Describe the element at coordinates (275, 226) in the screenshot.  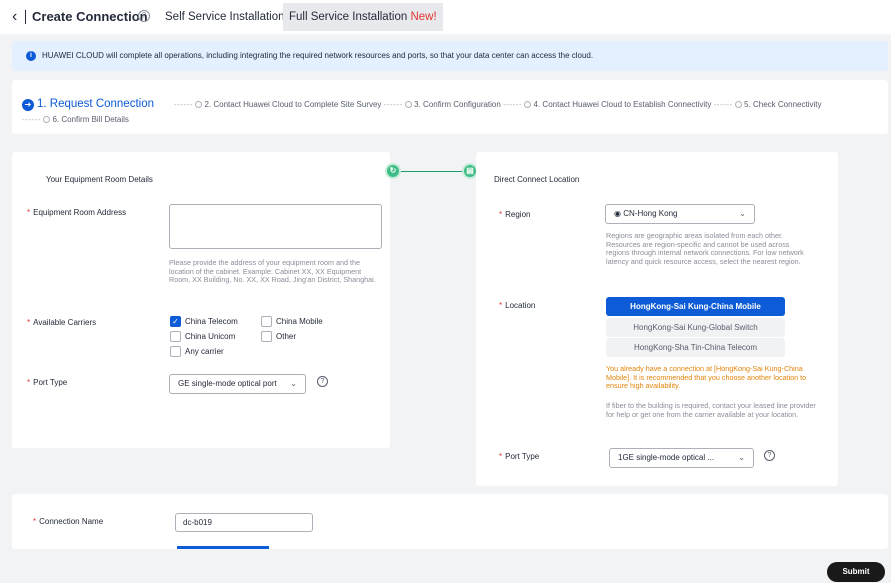
I see `equipment-room-address-input` at that location.